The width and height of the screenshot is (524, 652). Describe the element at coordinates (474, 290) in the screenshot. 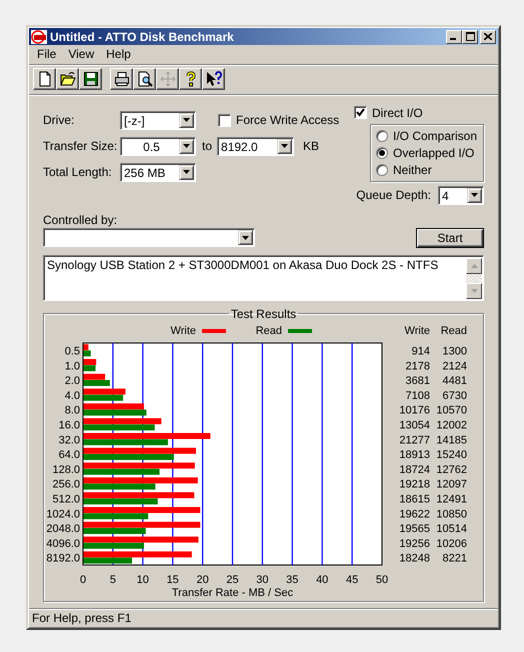

I see `down-arrow-icon` at that location.